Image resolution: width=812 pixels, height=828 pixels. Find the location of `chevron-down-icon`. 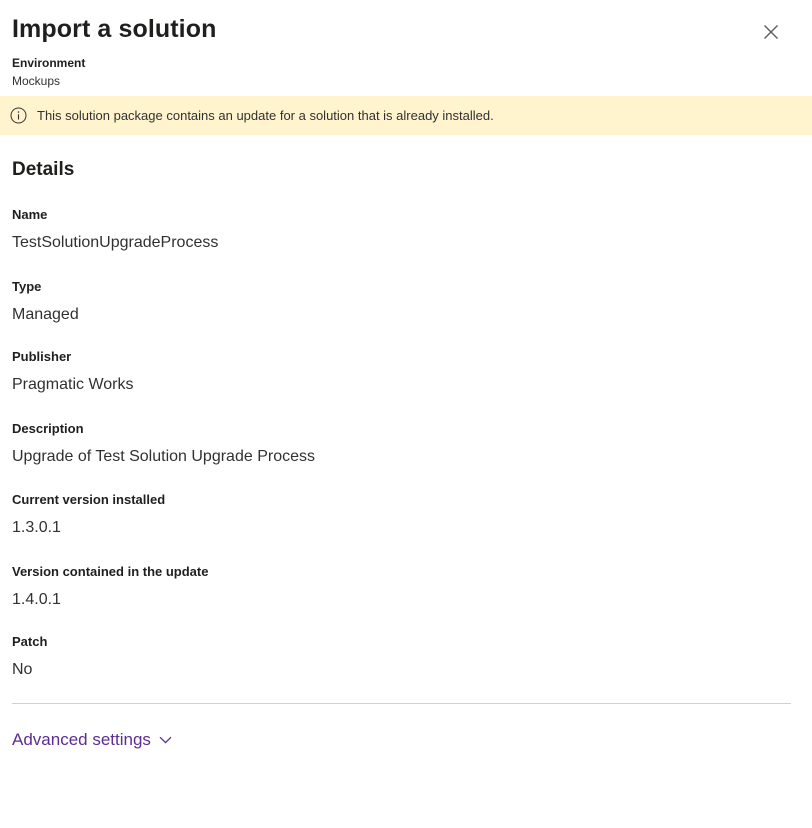

chevron-down-icon is located at coordinates (166, 740).